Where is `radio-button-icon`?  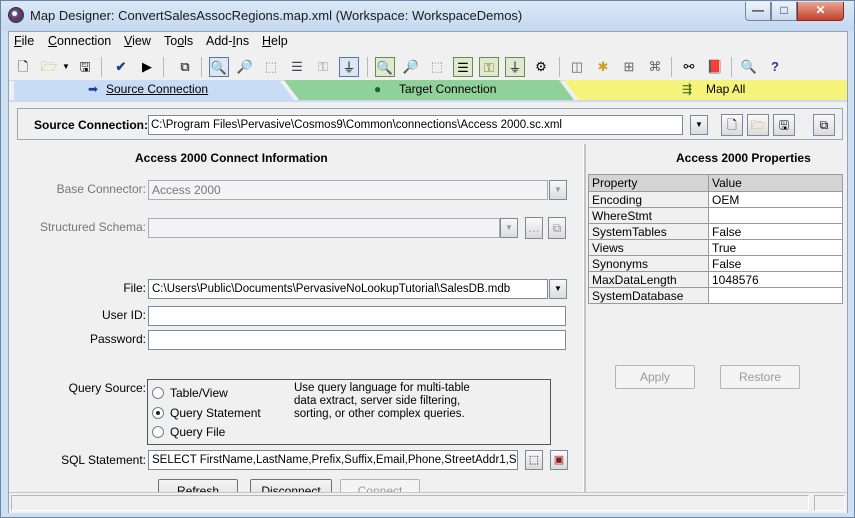
radio-button-icon is located at coordinates (158, 432).